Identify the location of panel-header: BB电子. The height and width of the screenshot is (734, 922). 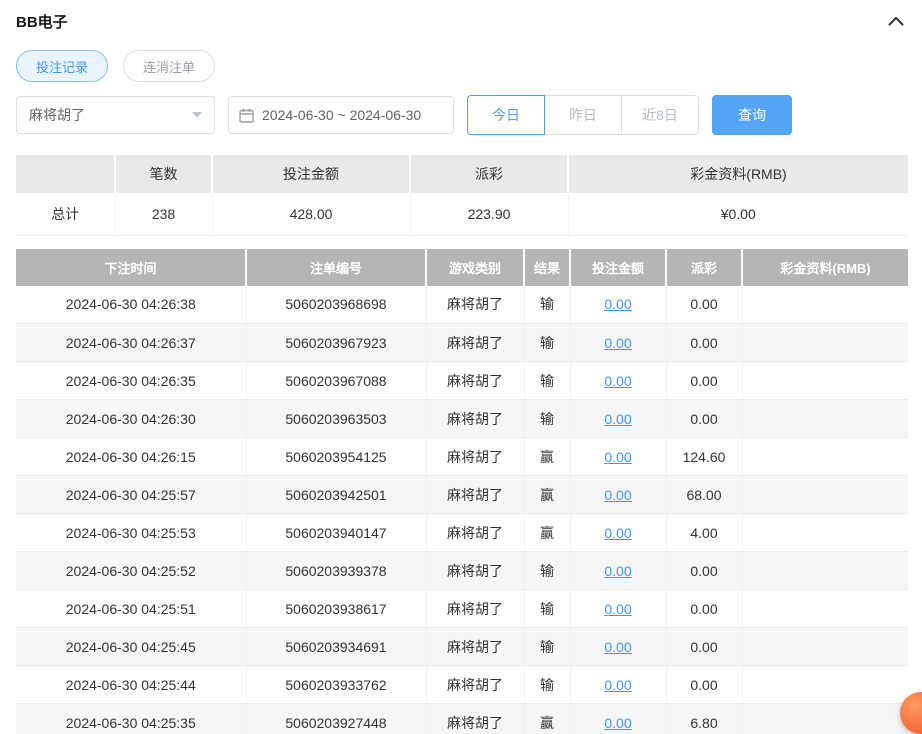
(462, 21).